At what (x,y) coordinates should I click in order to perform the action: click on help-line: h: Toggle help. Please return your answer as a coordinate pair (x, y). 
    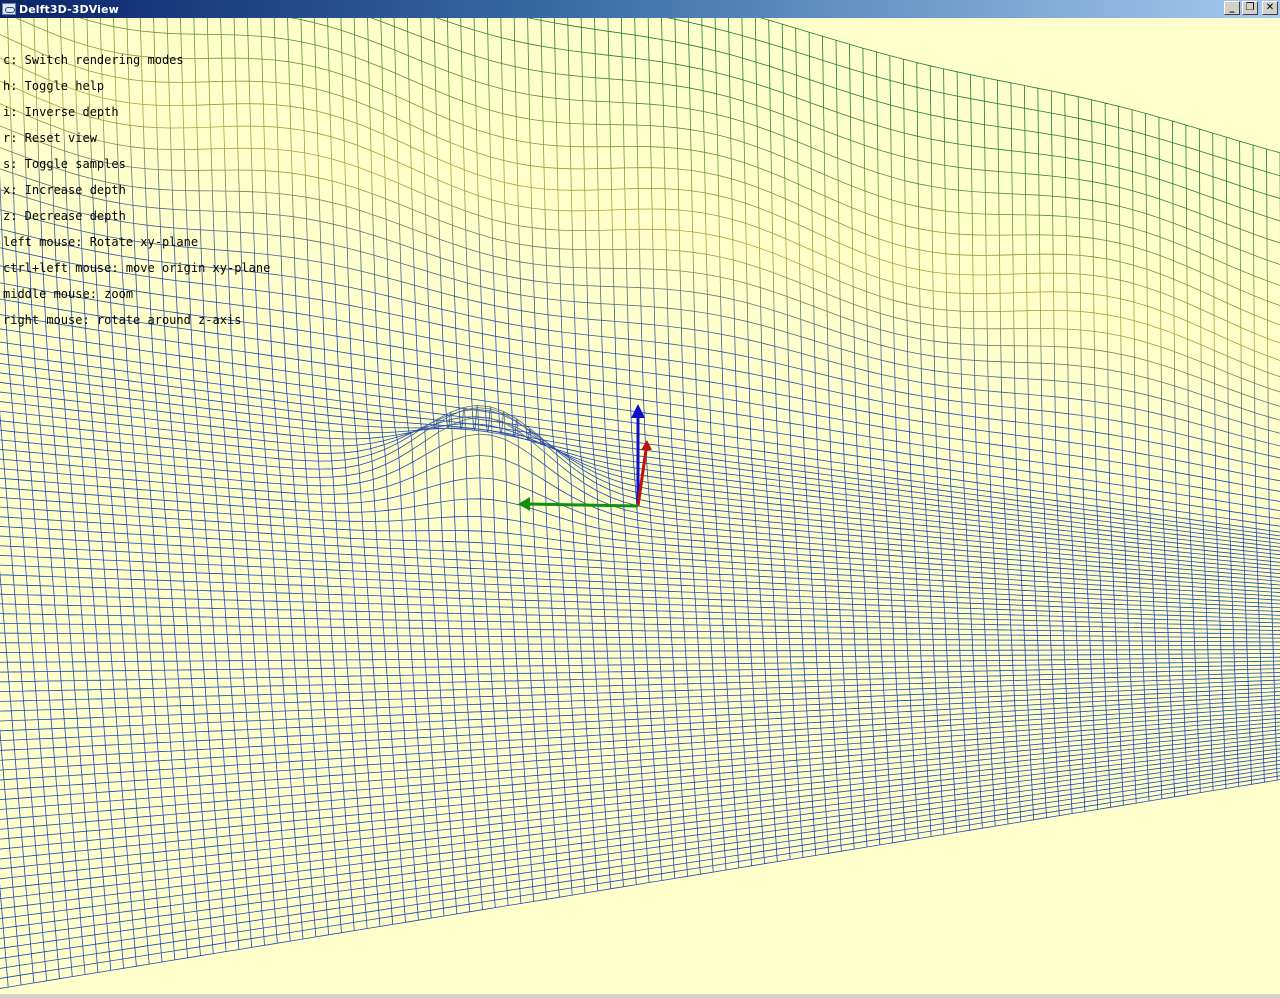
    Looking at the image, I should click on (54, 86).